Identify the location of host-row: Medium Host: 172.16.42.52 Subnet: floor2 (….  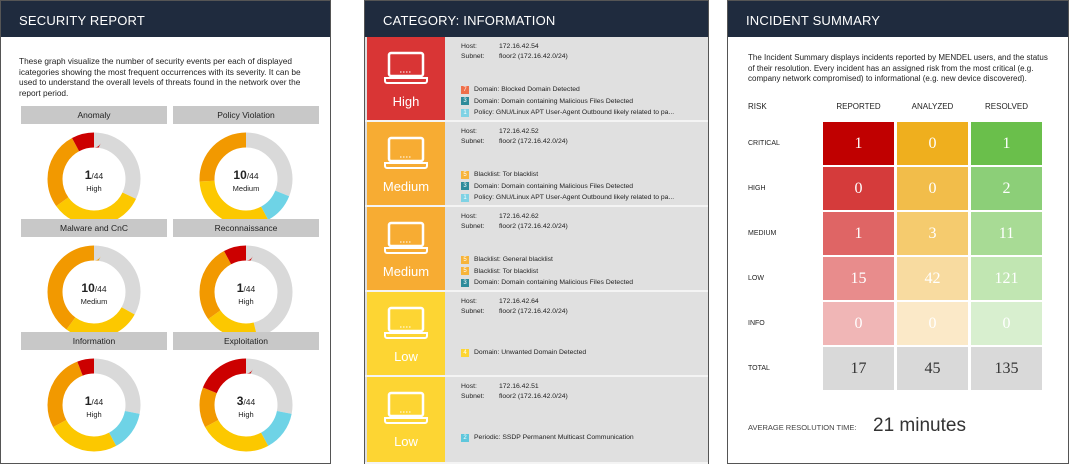
(536, 164).